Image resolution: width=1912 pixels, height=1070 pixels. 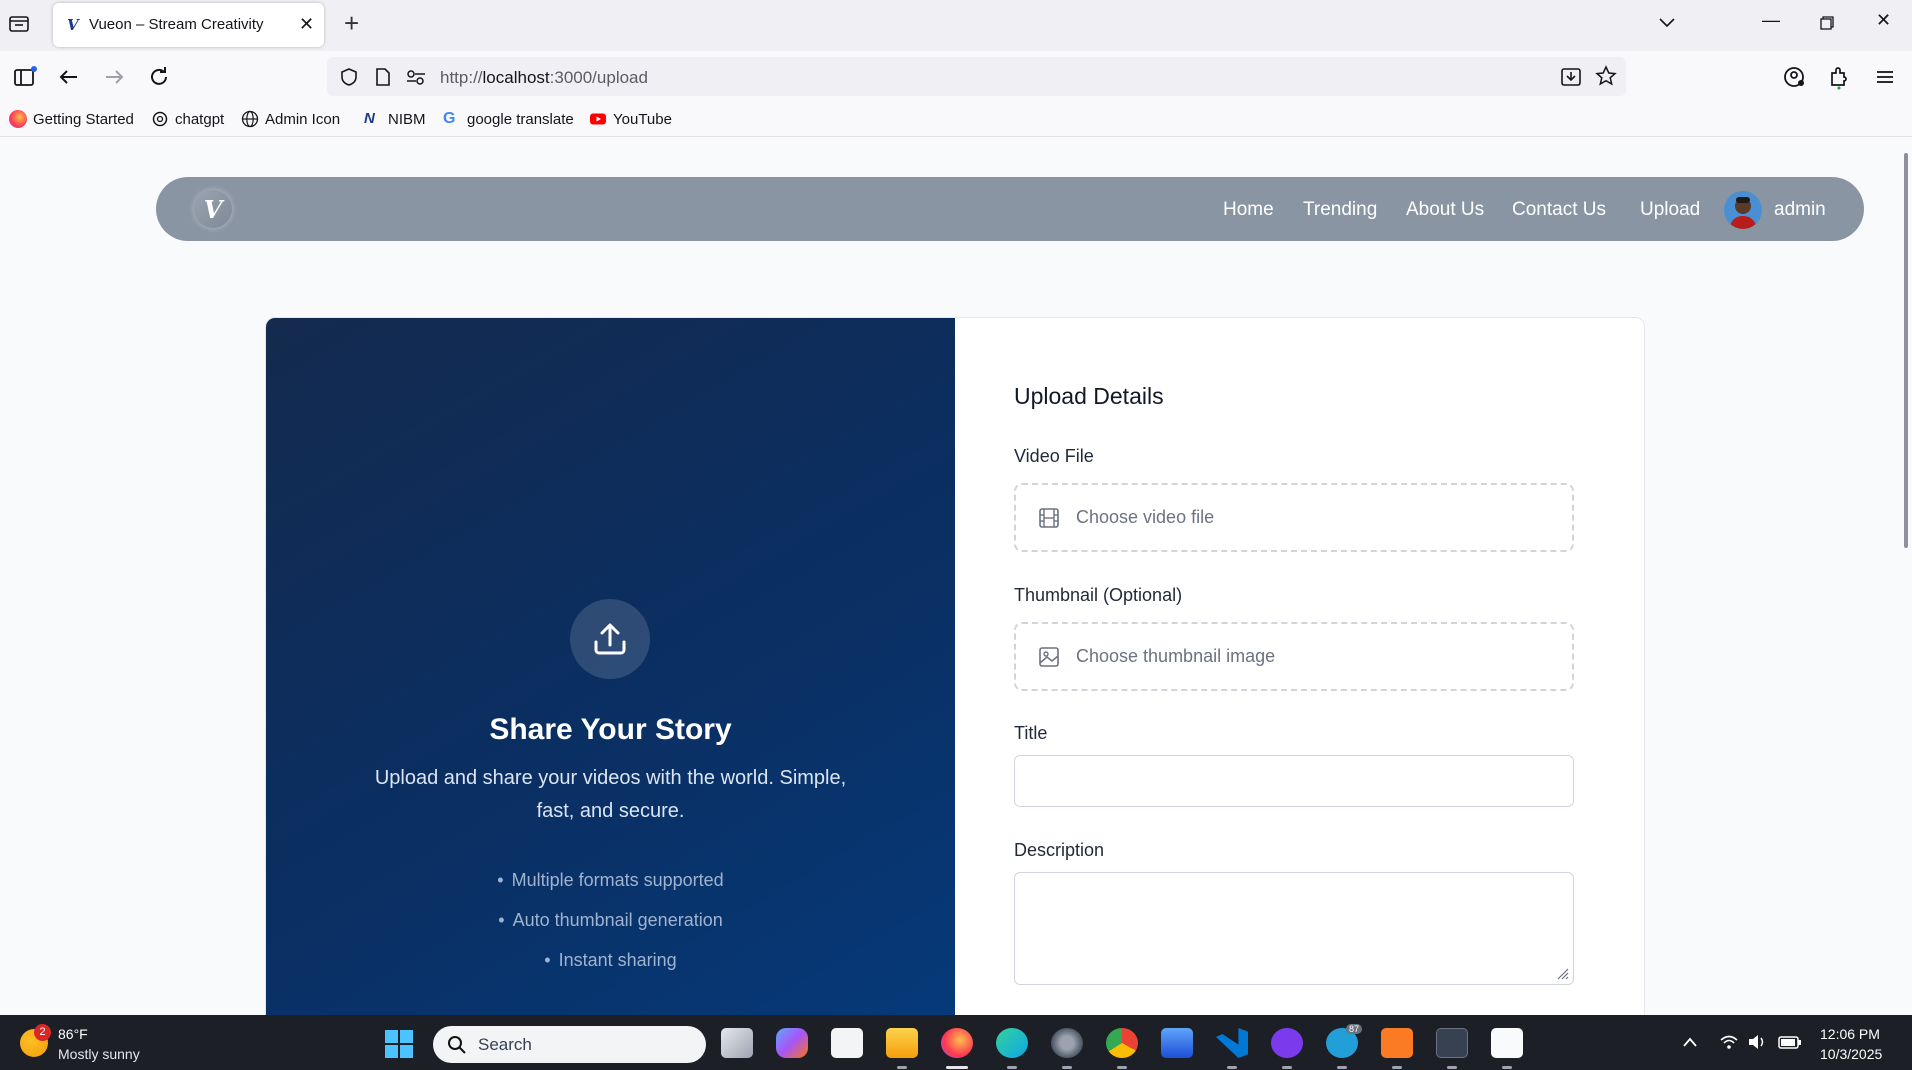 I want to click on shield-icon, so click(x=349, y=77).